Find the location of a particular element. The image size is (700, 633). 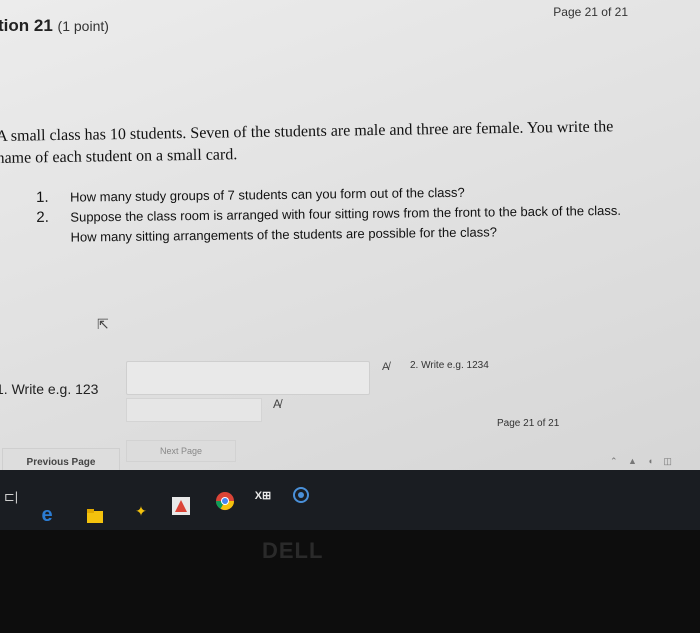

question-points: (1 point) is located at coordinates (83, 26).